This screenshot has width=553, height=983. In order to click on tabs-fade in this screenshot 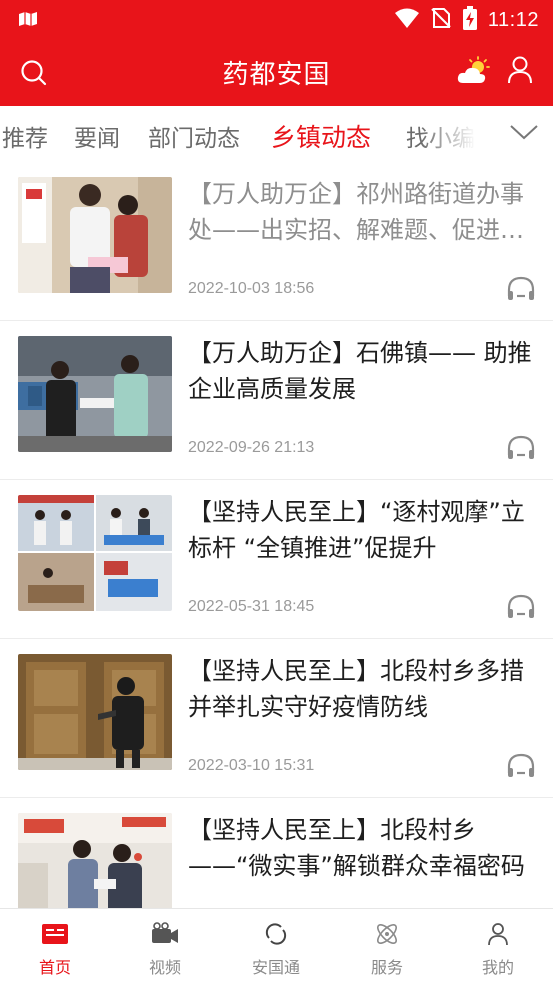, I will do `click(455, 134)`.